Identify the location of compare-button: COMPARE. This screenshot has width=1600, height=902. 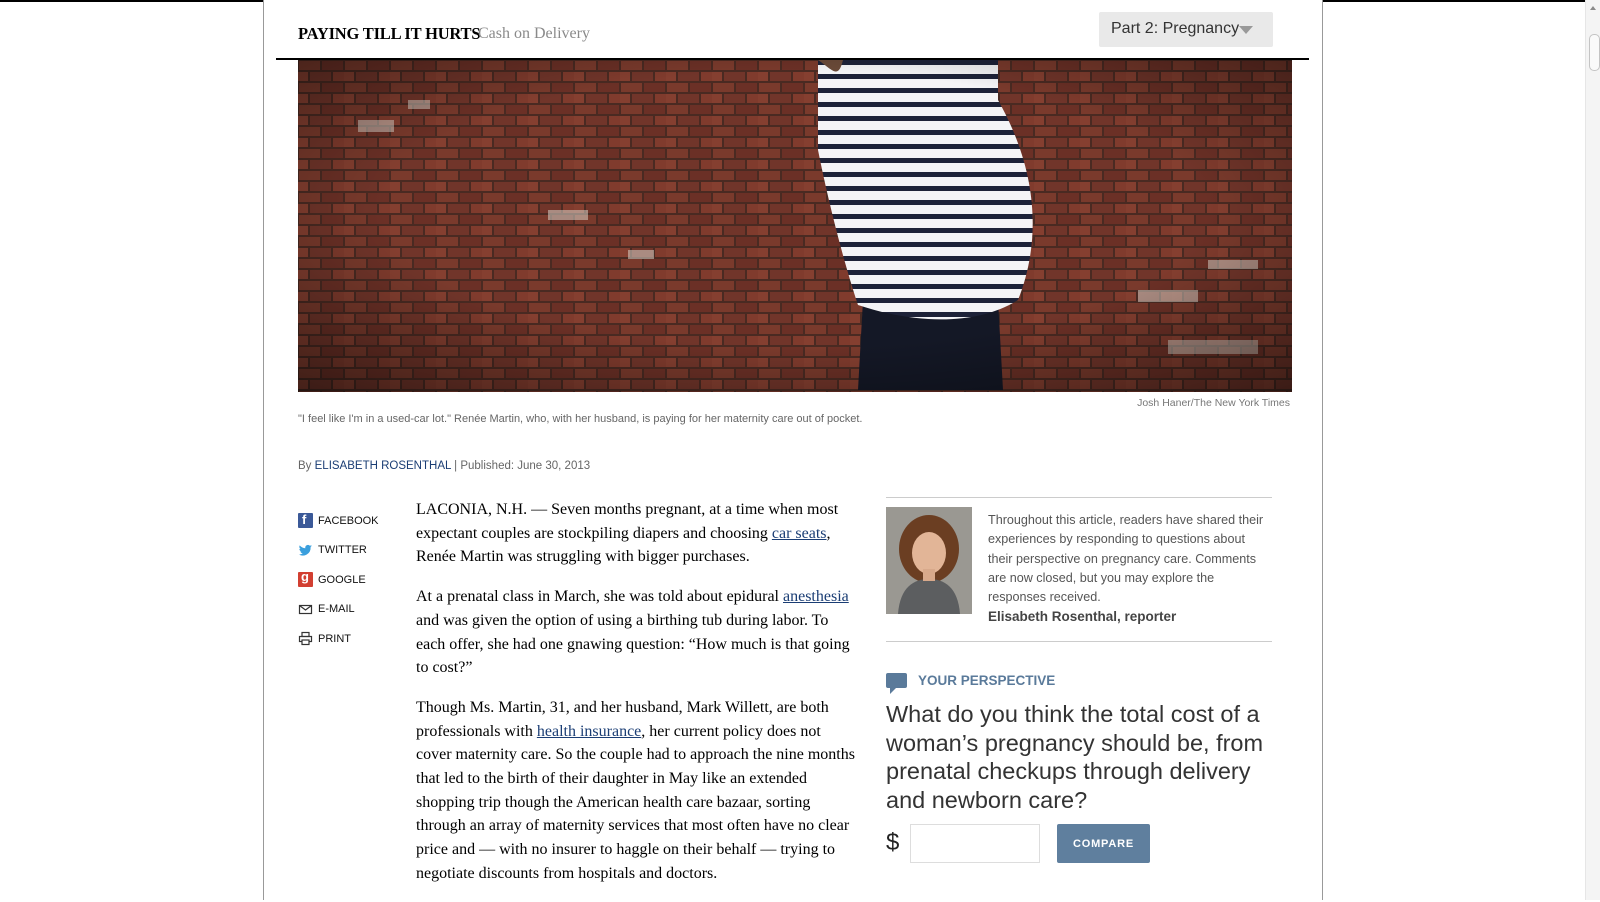
(1103, 843).